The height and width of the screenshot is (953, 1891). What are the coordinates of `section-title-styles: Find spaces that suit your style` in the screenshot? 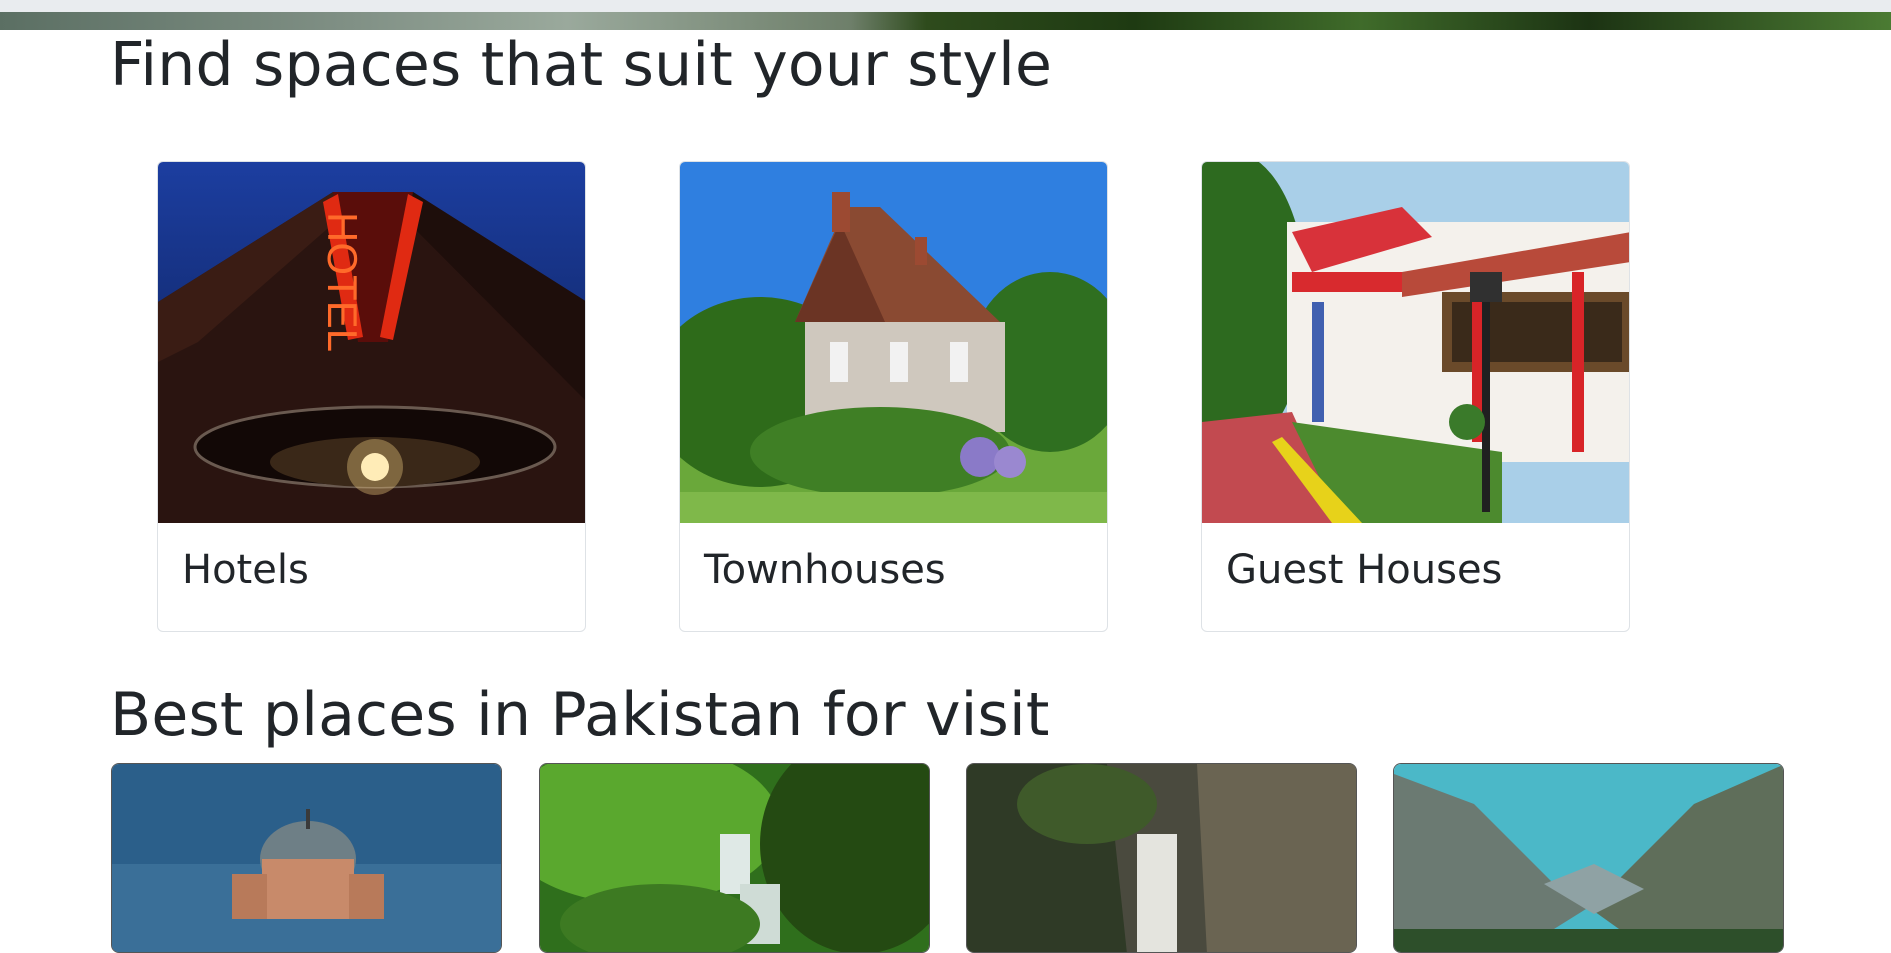 It's located at (581, 65).